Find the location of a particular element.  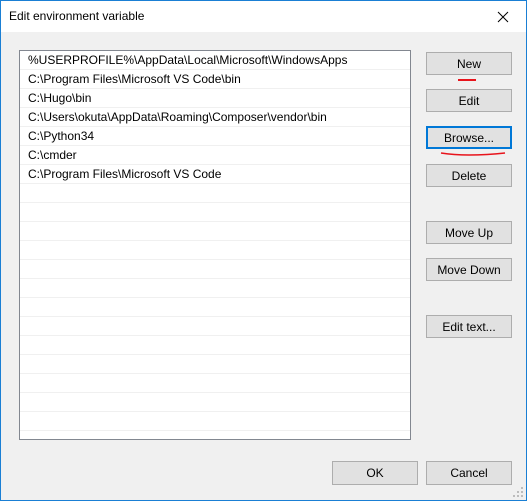

close-button is located at coordinates (503, 16).